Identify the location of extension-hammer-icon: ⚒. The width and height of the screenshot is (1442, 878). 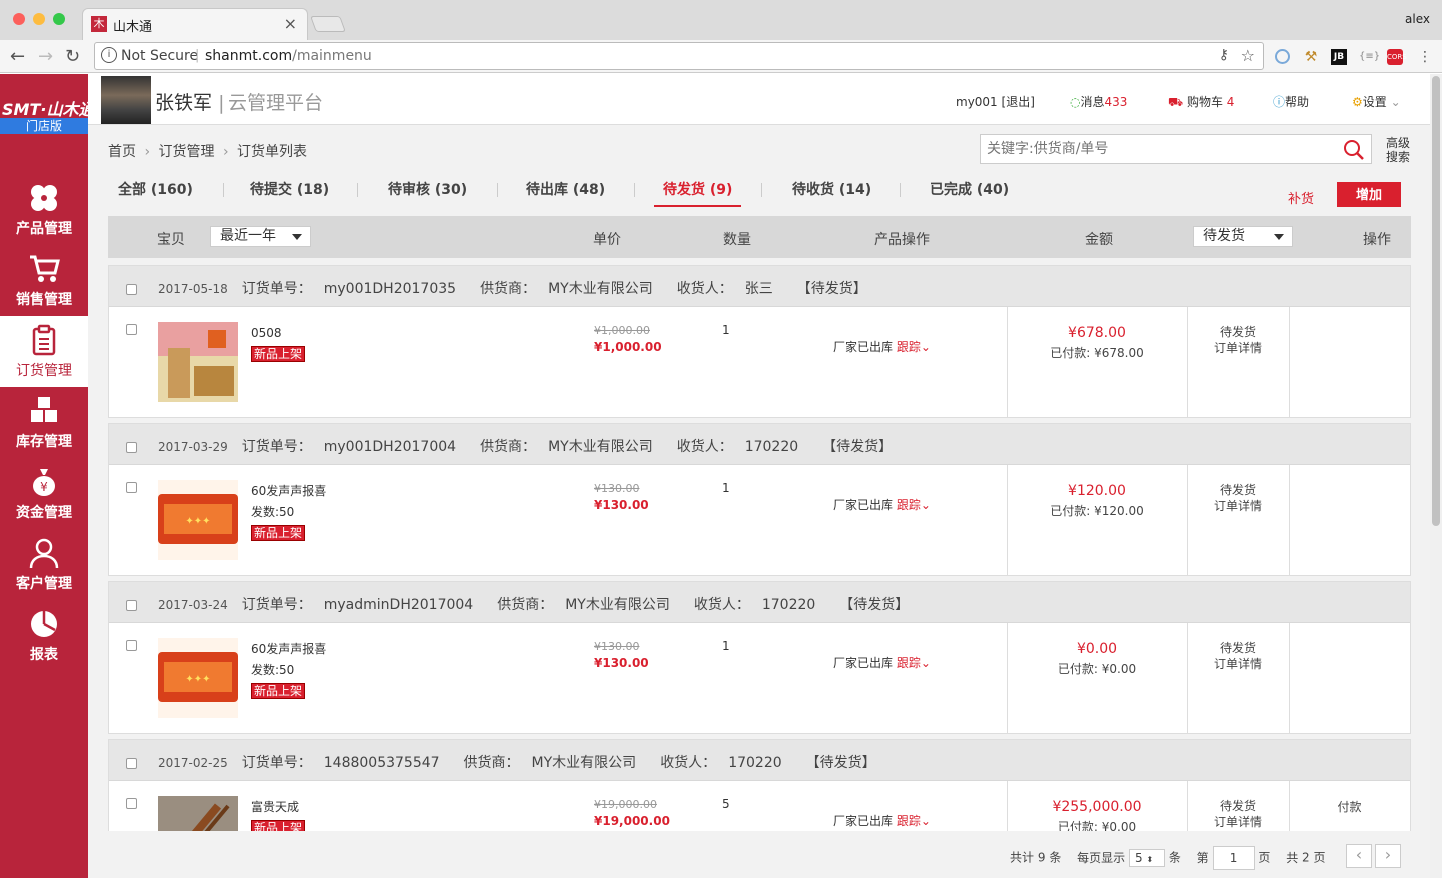
(1311, 57).